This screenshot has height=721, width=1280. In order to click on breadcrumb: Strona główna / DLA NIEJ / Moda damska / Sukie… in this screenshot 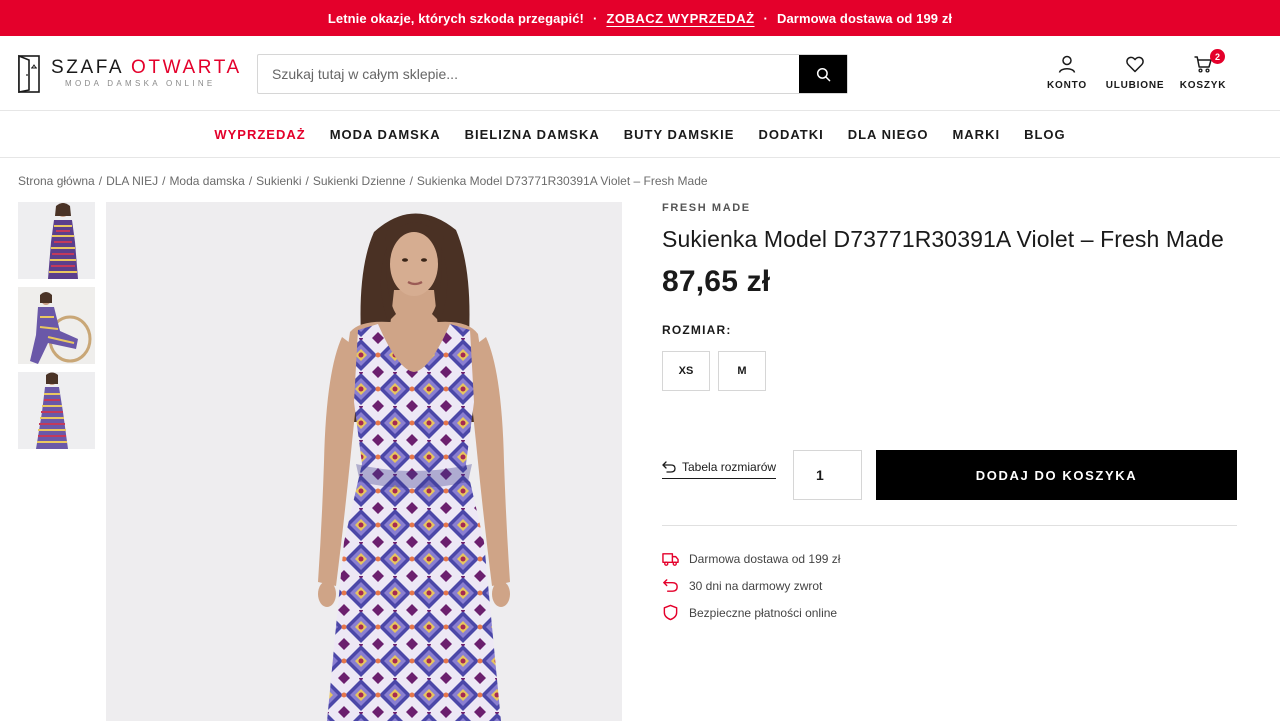, I will do `click(363, 181)`.